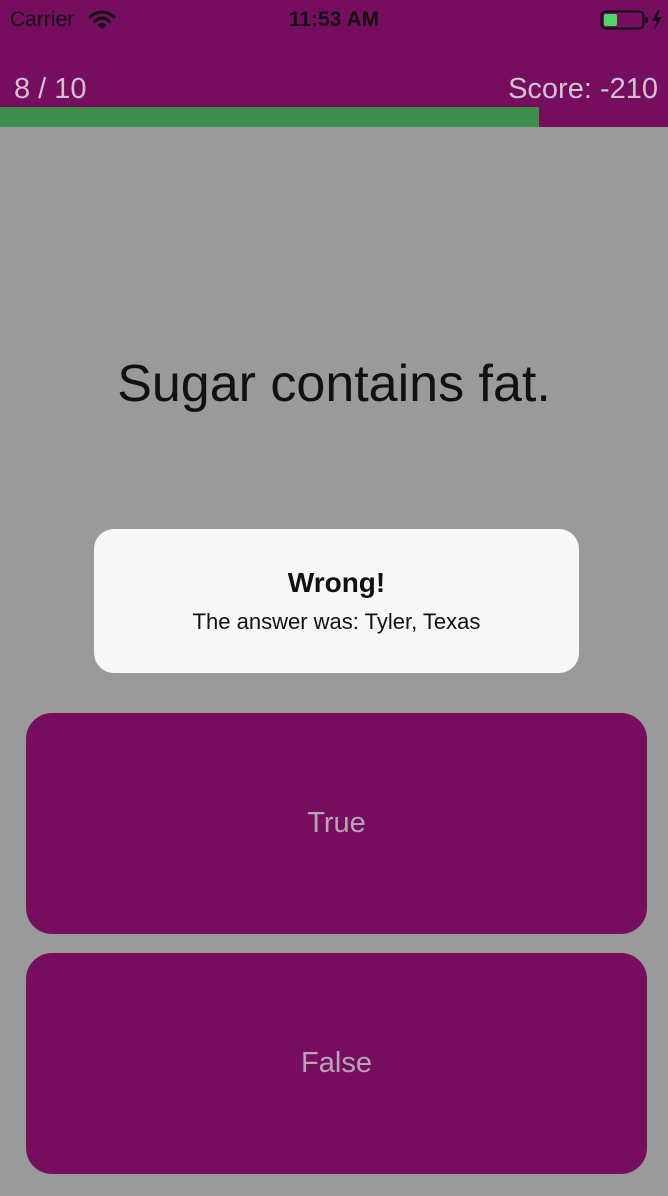 This screenshot has width=668, height=1196. Describe the element at coordinates (334, 384) in the screenshot. I see `question-text: Sugar contains fat.` at that location.